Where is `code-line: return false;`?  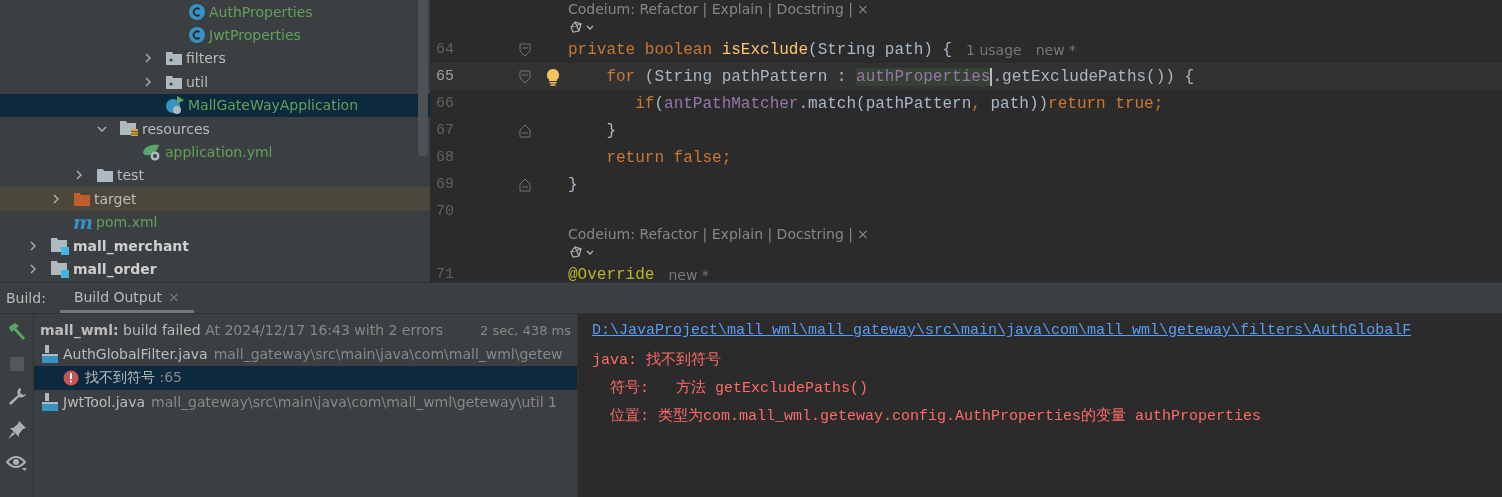 code-line: return false; is located at coordinates (668, 157).